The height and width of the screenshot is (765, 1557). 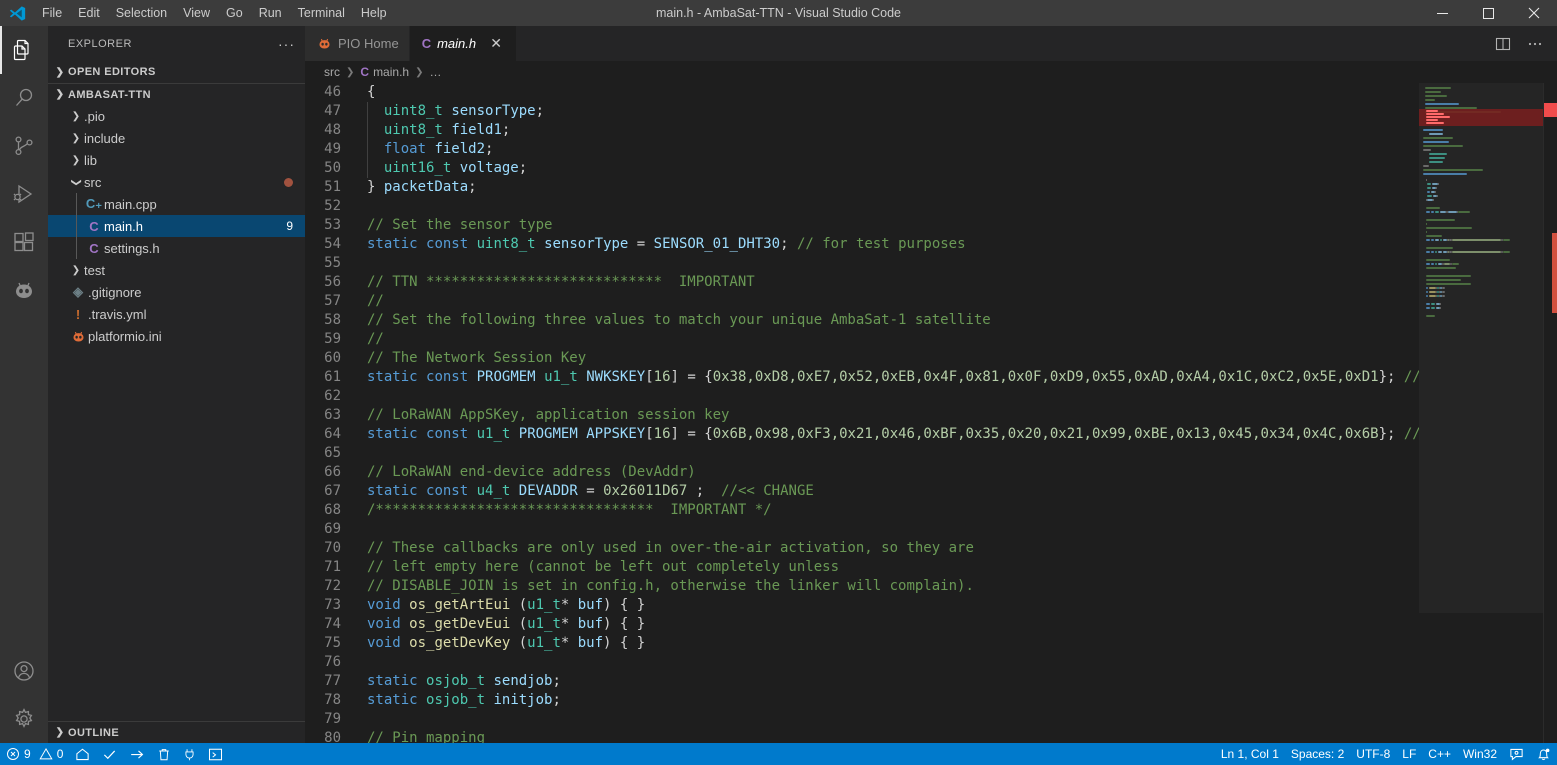 What do you see at coordinates (52, 13) in the screenshot?
I see `menu-file: File` at bounding box center [52, 13].